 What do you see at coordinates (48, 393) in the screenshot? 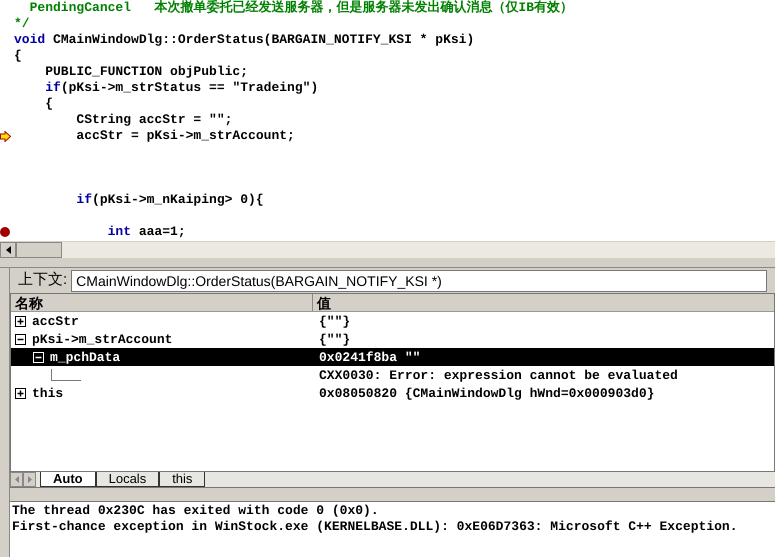
I see `variable-name: this` at bounding box center [48, 393].